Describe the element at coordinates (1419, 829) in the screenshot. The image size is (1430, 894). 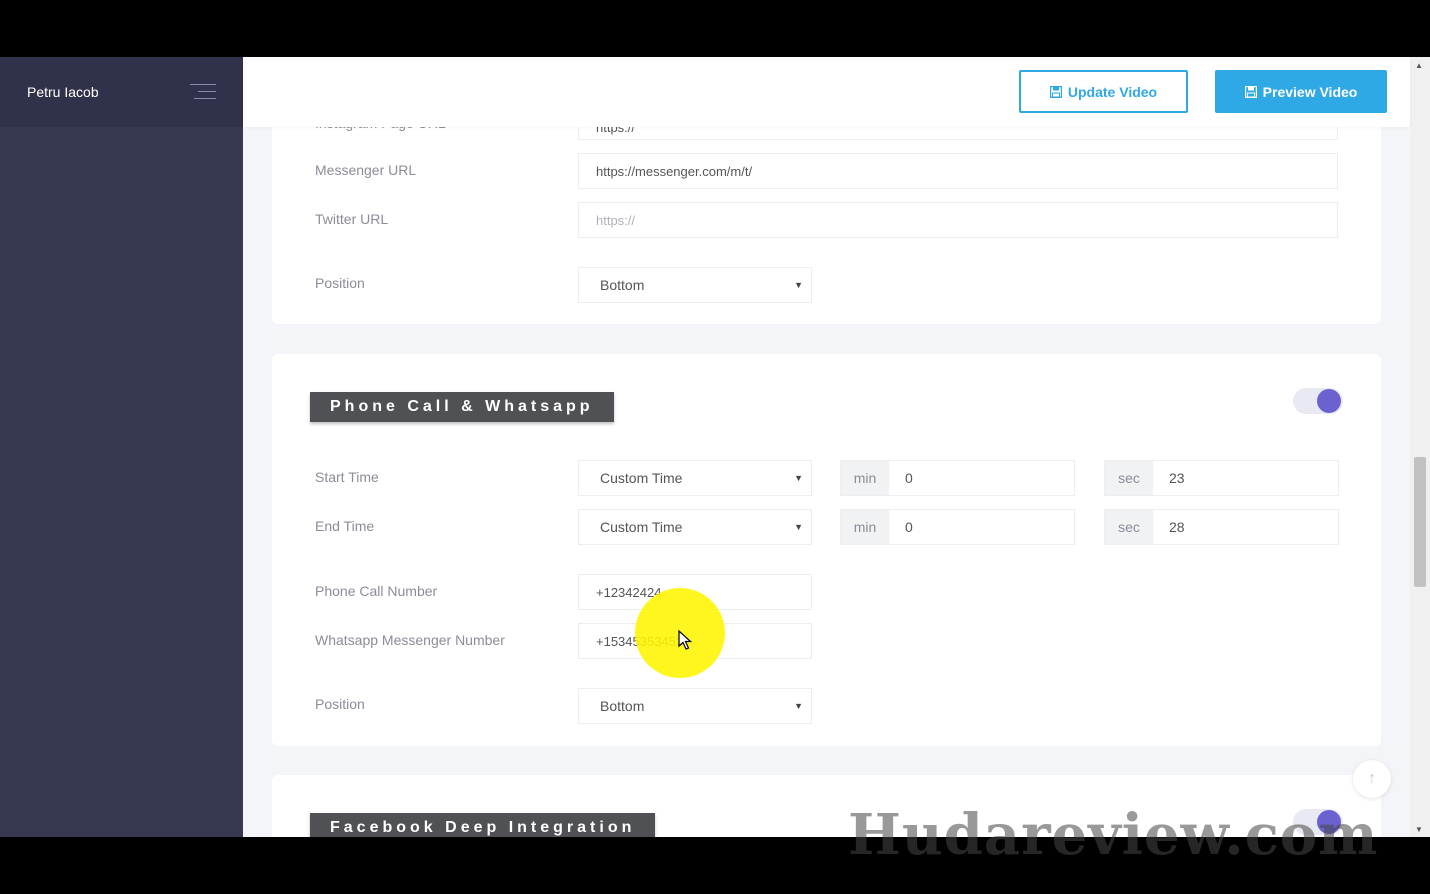
I see `scroll-down-icon: ▼` at that location.